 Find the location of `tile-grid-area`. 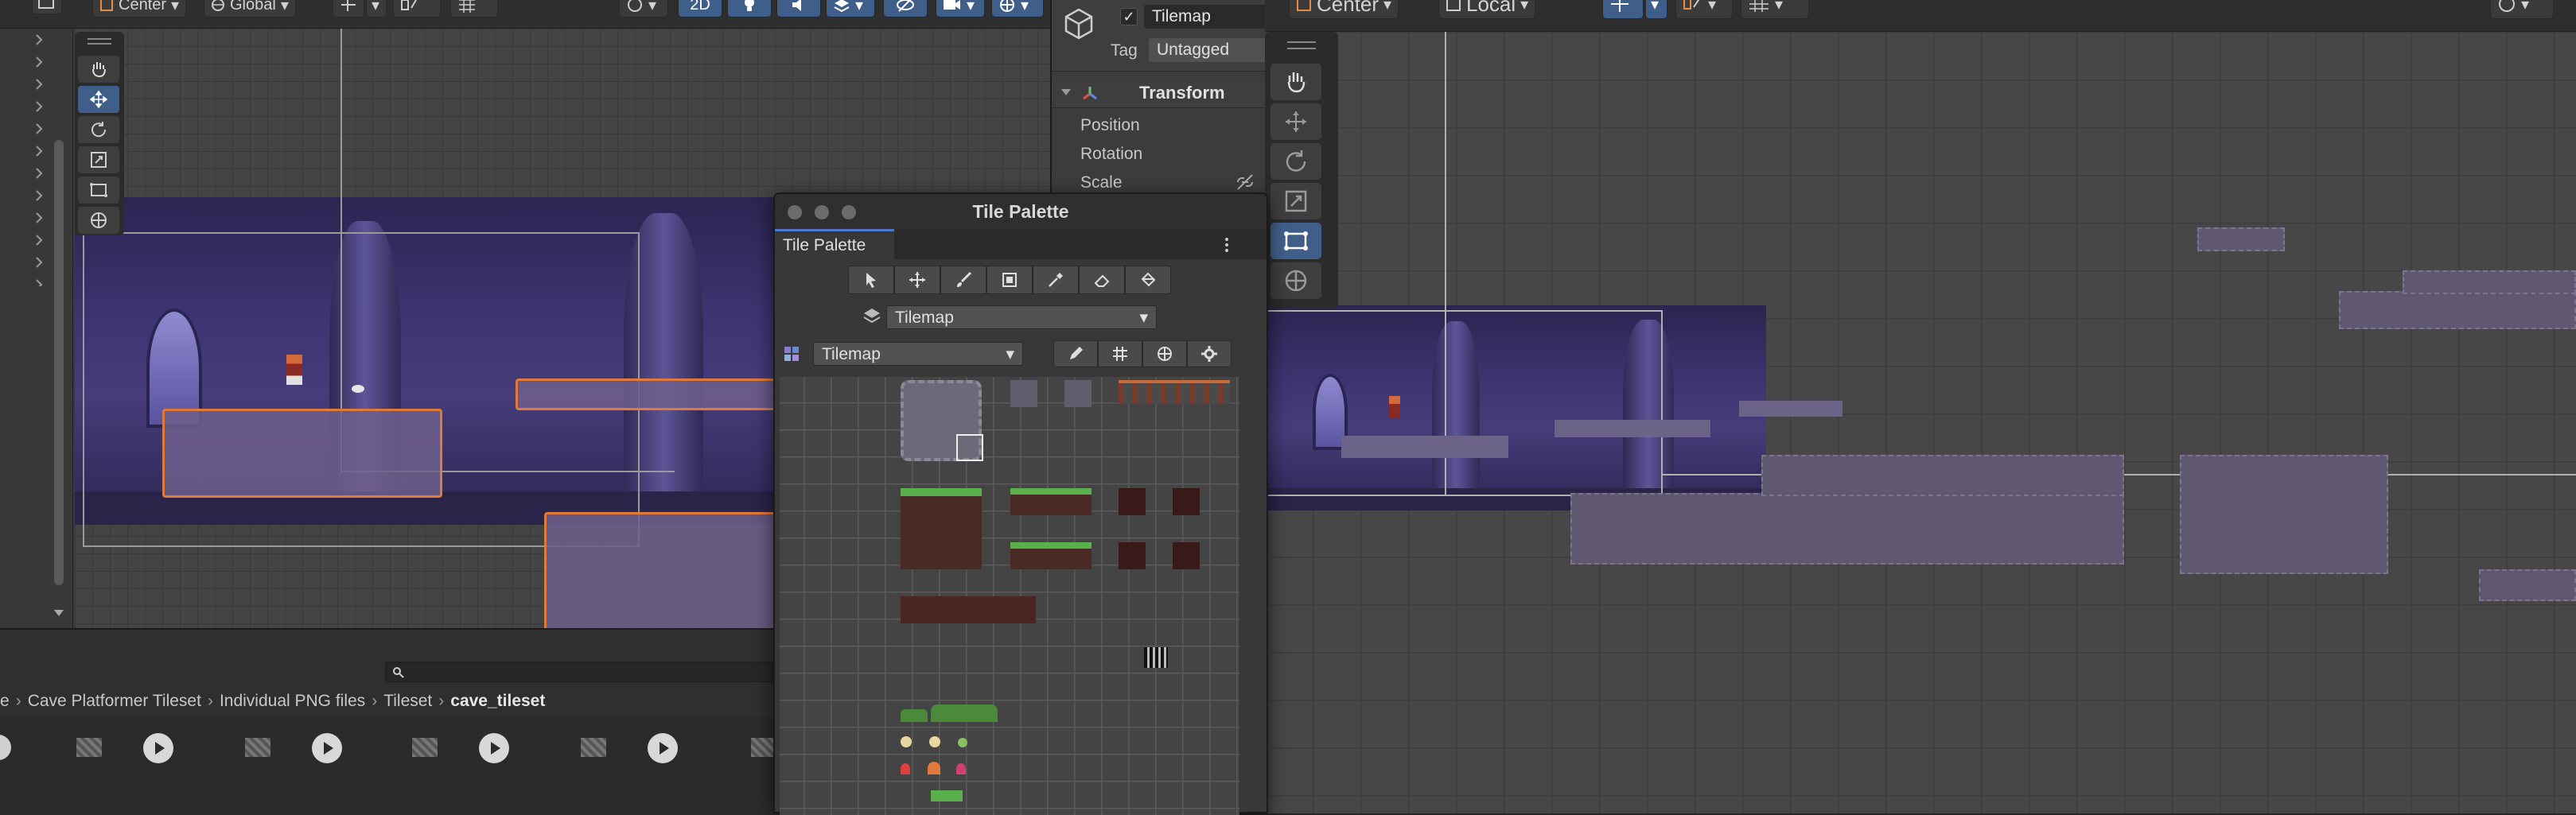

tile-grid-area is located at coordinates (1010, 596).